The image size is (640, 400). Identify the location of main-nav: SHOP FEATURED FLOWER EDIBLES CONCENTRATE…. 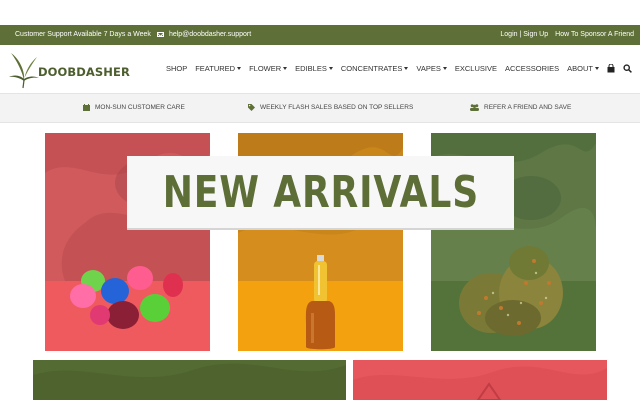
(399, 68).